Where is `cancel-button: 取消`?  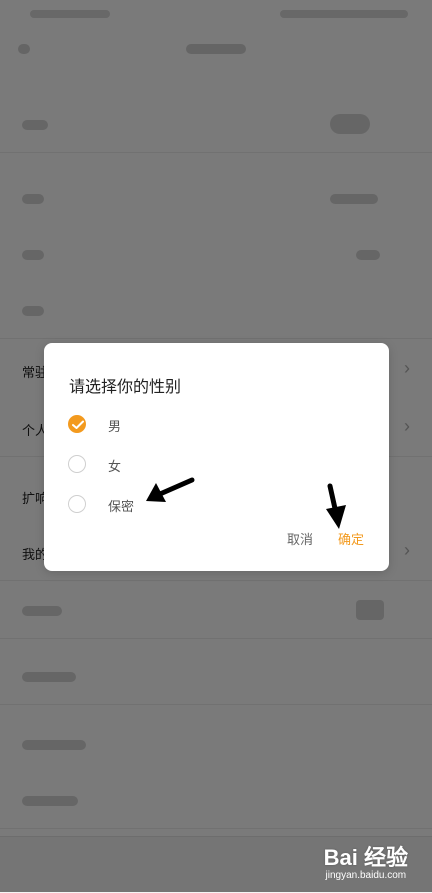 cancel-button: 取消 is located at coordinates (300, 538).